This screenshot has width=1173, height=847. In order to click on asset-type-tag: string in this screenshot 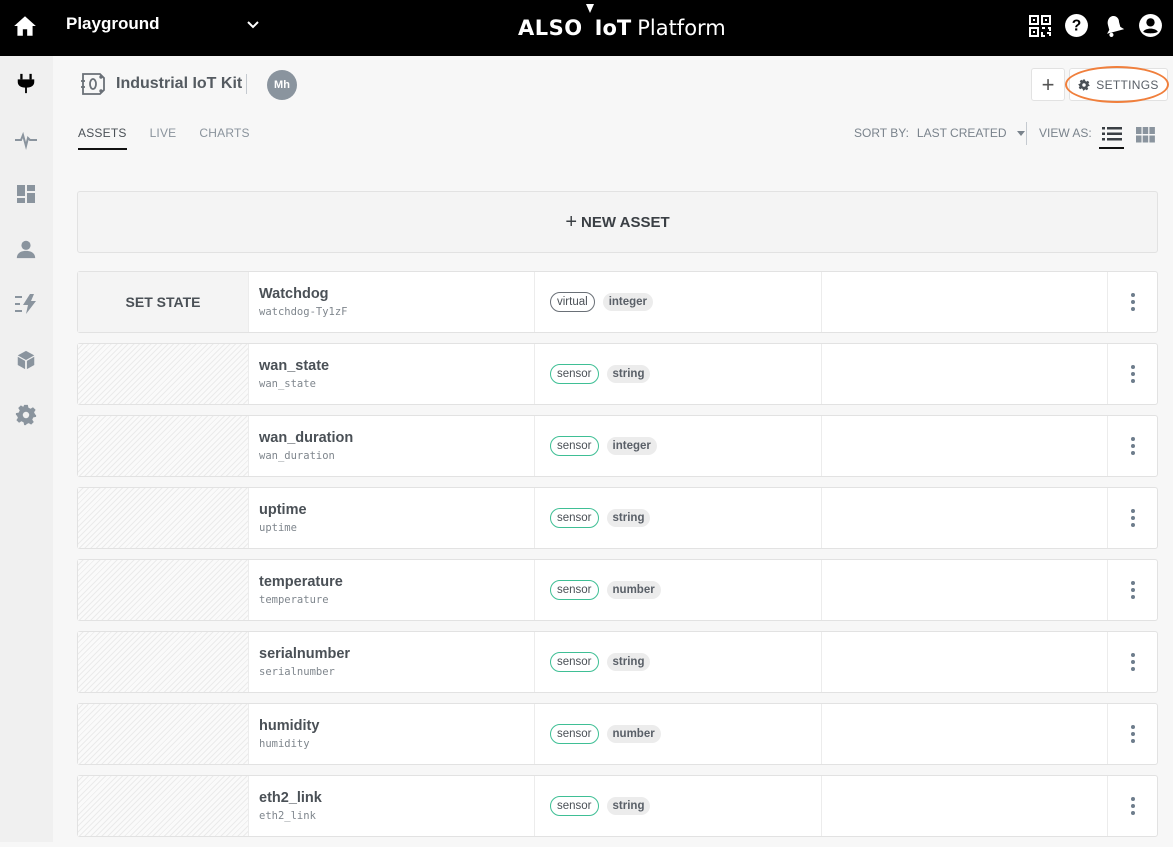, I will do `click(628, 662)`.